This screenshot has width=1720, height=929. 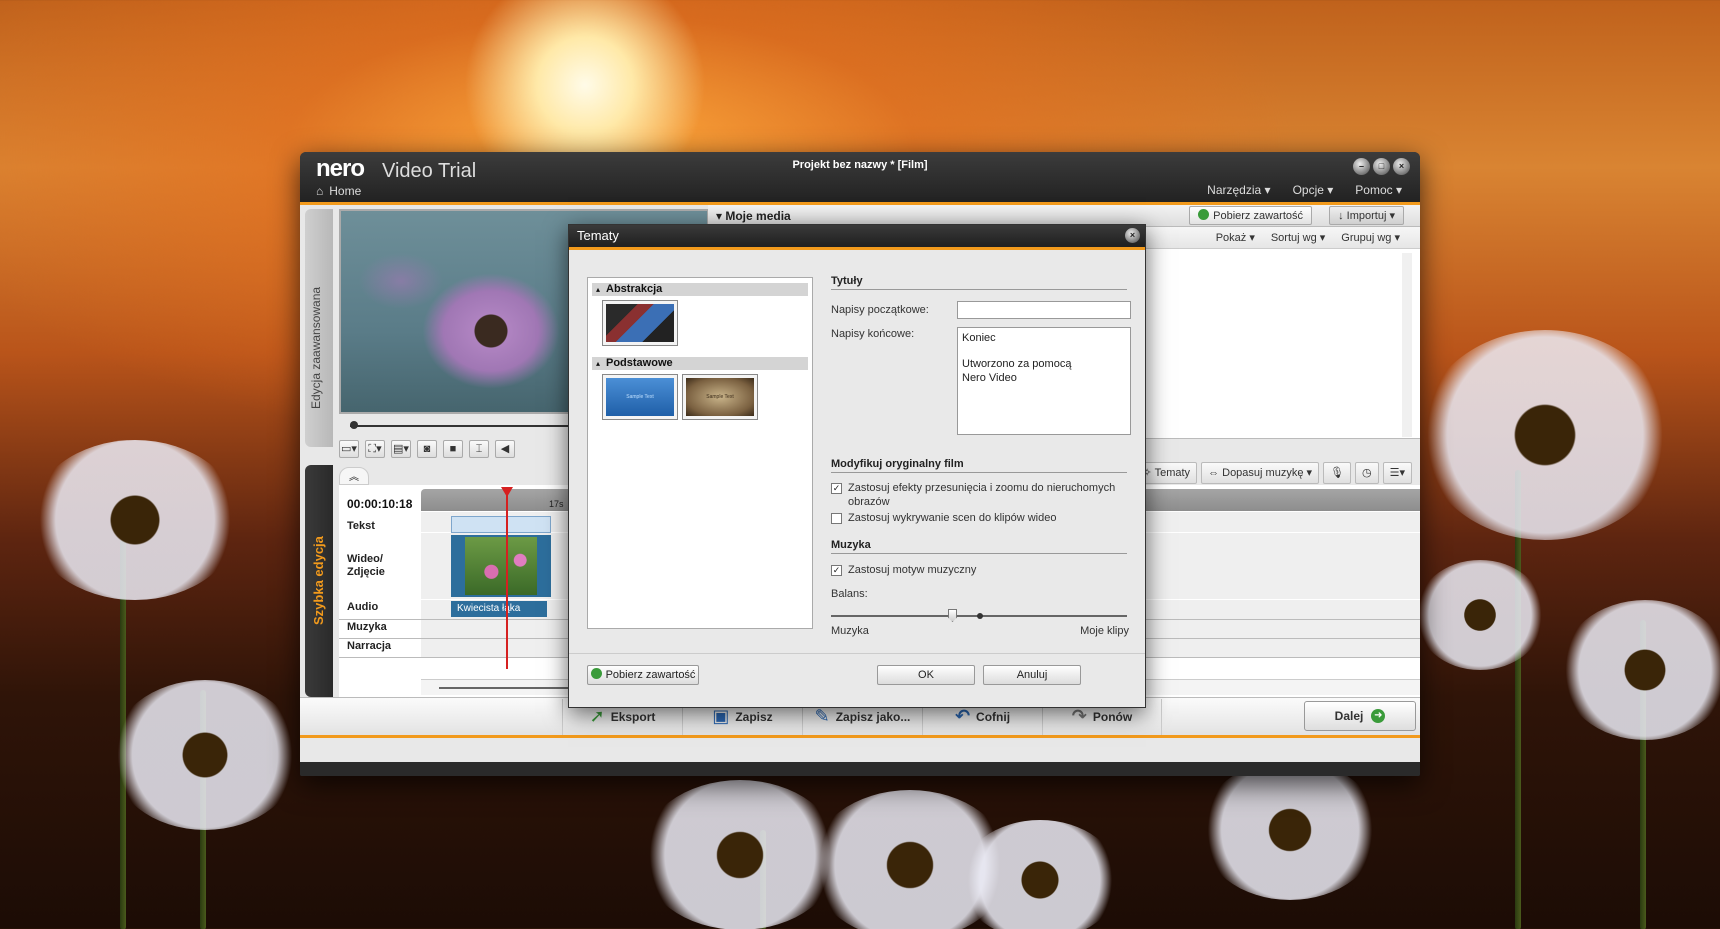 What do you see at coordinates (479, 449) in the screenshot?
I see `split-icon: ⌶` at bounding box center [479, 449].